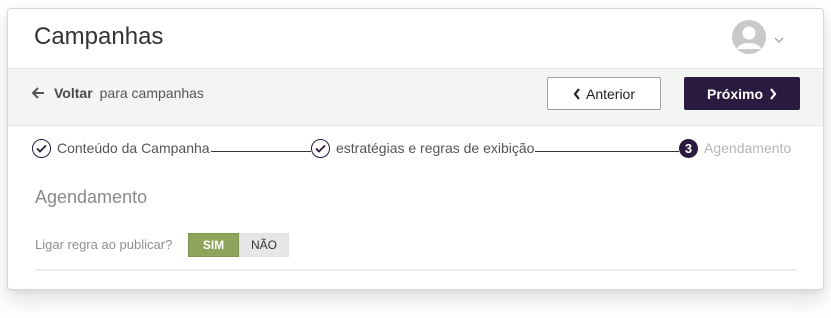 This screenshot has width=831, height=318. What do you see at coordinates (416, 270) in the screenshot?
I see `section-divider` at bounding box center [416, 270].